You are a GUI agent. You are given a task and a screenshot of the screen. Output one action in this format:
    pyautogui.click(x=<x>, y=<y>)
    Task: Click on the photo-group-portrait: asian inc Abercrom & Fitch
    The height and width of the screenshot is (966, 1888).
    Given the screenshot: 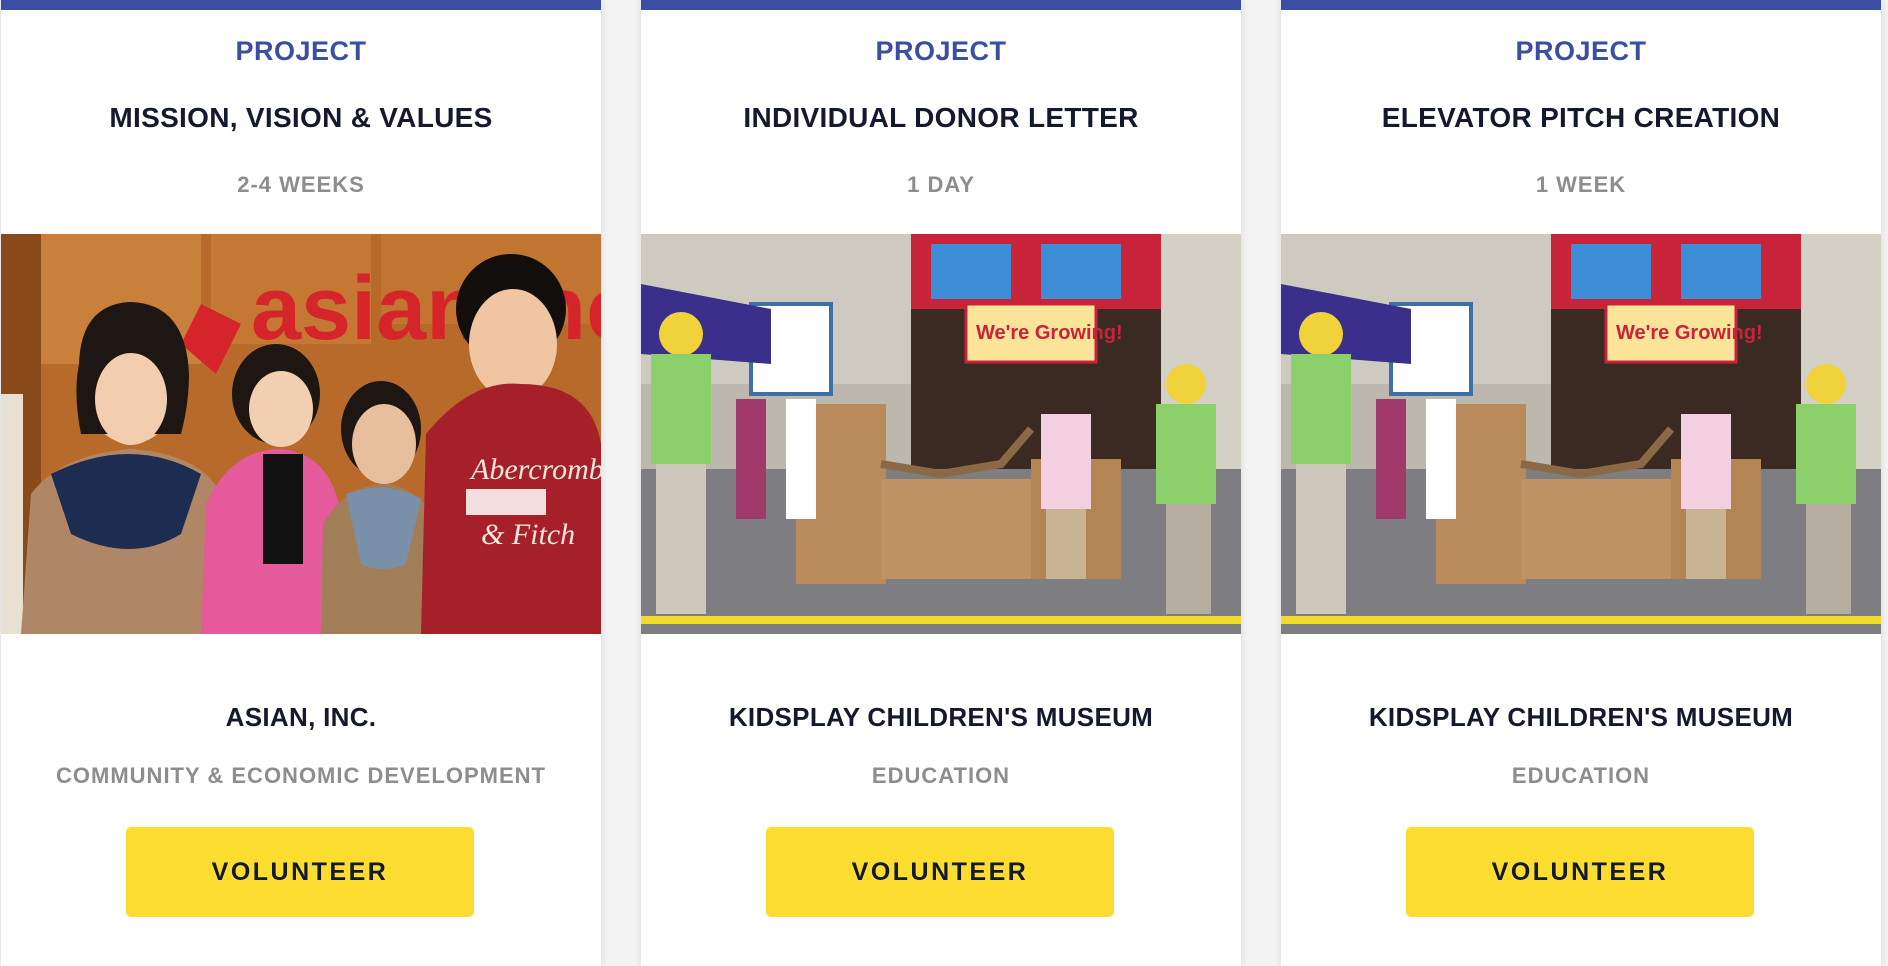 What is the action you would take?
    pyautogui.click(x=301, y=434)
    